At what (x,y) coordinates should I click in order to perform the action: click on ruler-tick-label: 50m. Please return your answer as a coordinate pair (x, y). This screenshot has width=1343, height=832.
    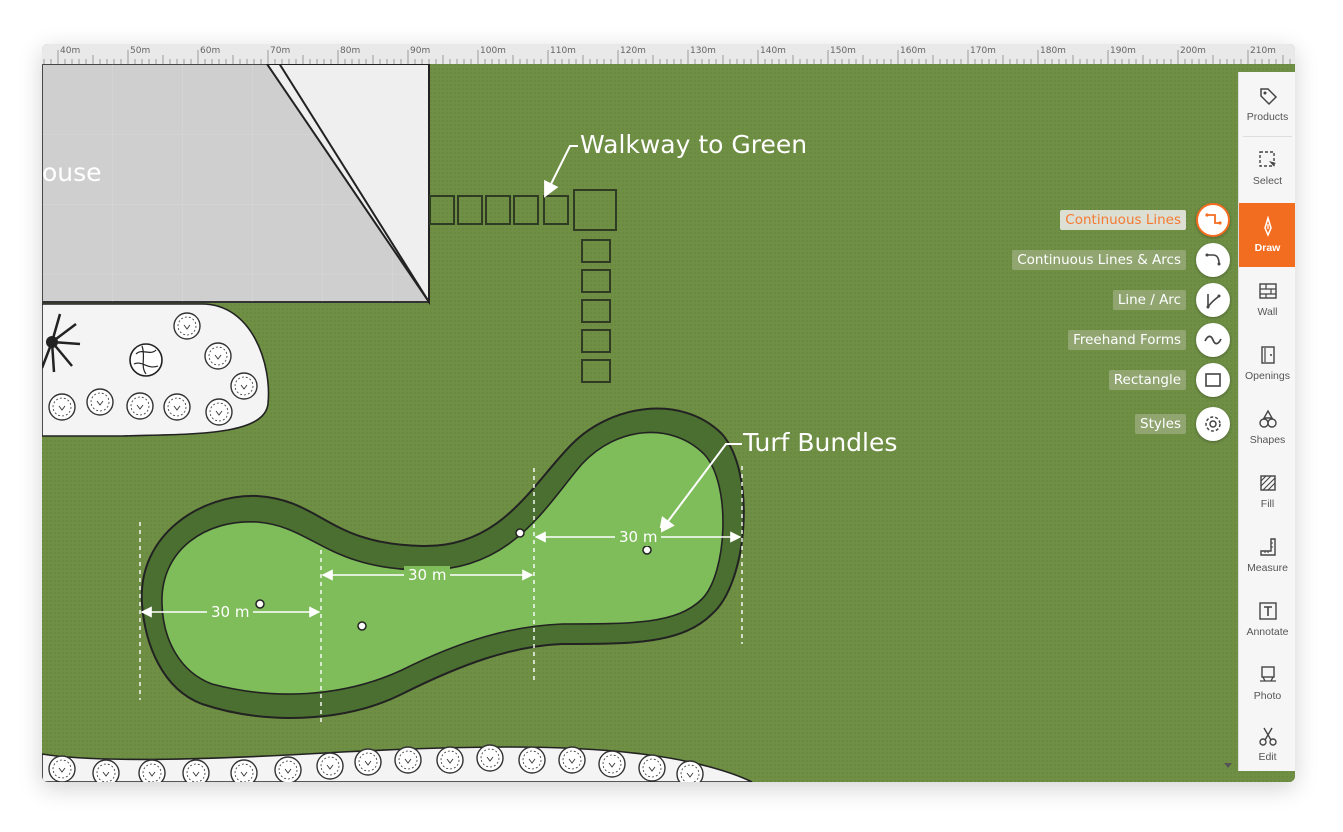
    Looking at the image, I should click on (140, 51).